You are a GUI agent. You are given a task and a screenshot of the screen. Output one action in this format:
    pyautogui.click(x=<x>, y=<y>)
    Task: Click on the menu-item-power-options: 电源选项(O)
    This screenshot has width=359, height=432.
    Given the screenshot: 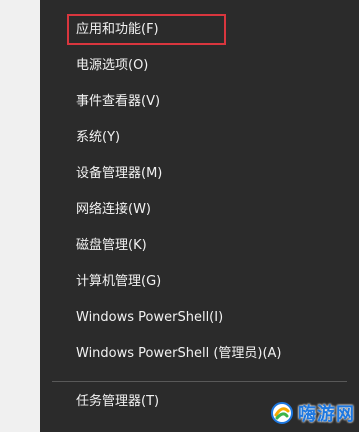 What is the action you would take?
    pyautogui.click(x=199, y=66)
    